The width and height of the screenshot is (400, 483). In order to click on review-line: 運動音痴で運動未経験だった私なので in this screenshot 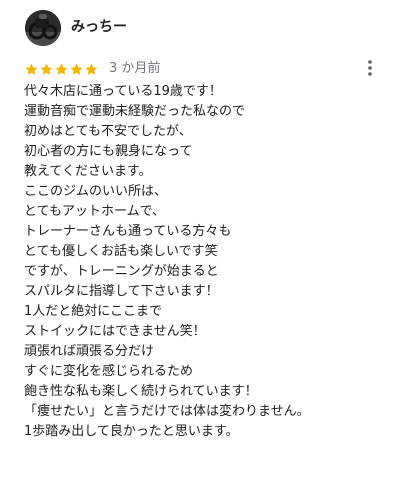, I will do `click(135, 111)`.